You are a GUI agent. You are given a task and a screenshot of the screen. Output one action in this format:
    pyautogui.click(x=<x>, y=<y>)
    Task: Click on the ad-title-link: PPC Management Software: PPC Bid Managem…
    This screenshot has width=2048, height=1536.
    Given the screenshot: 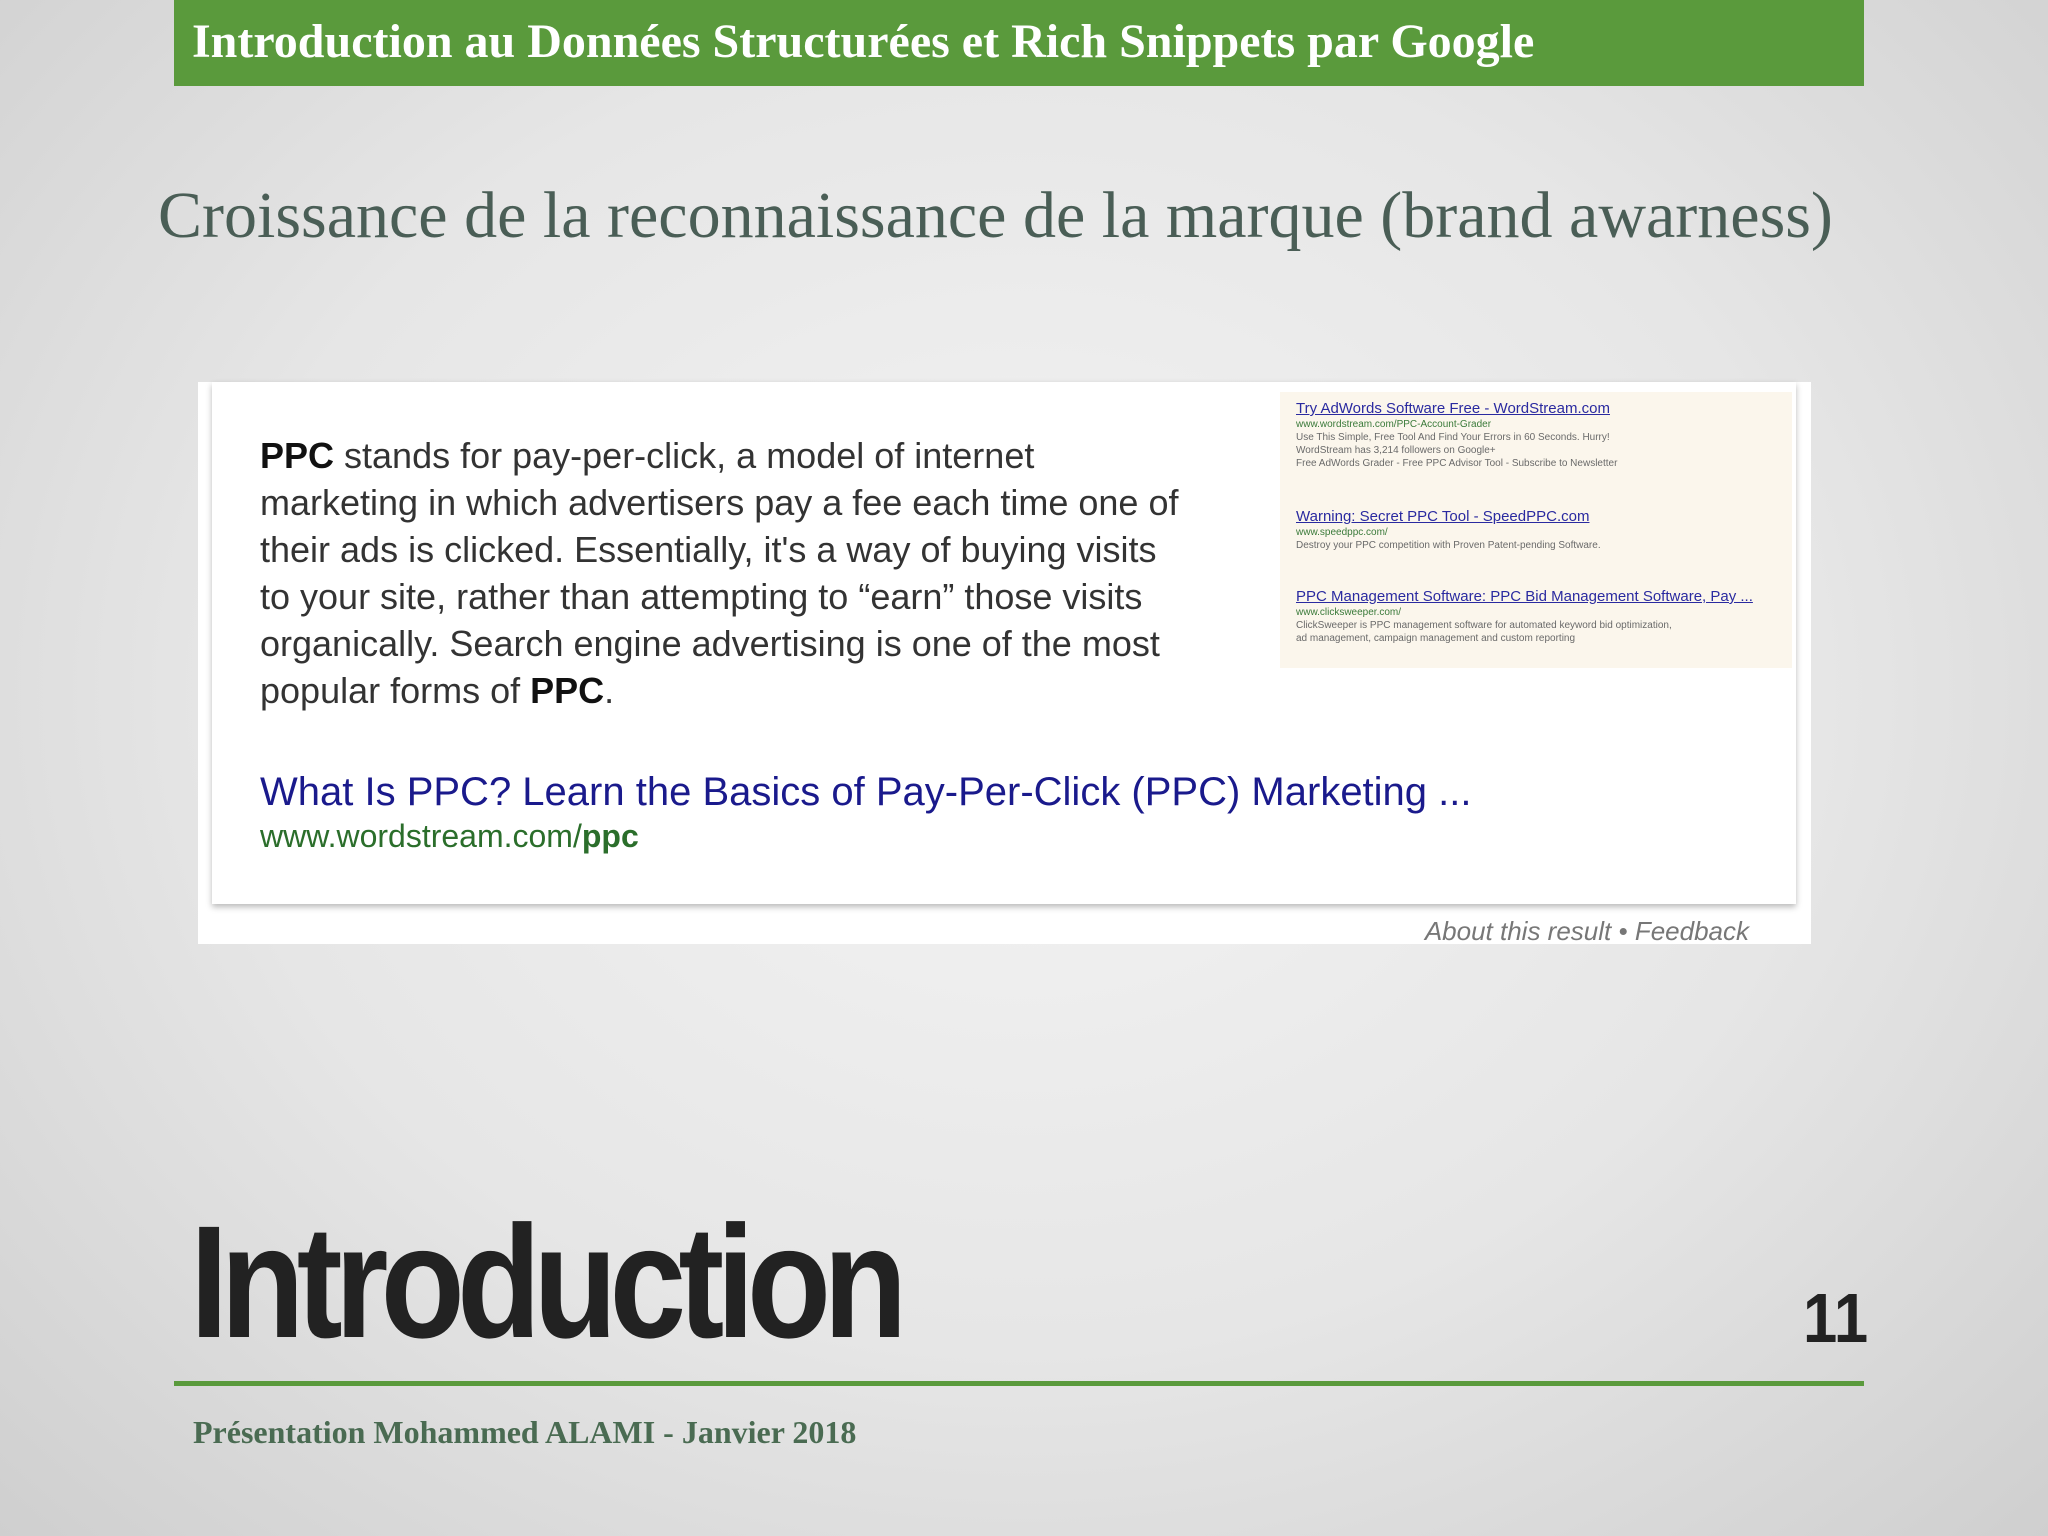 What is the action you would take?
    pyautogui.click(x=1541, y=597)
    